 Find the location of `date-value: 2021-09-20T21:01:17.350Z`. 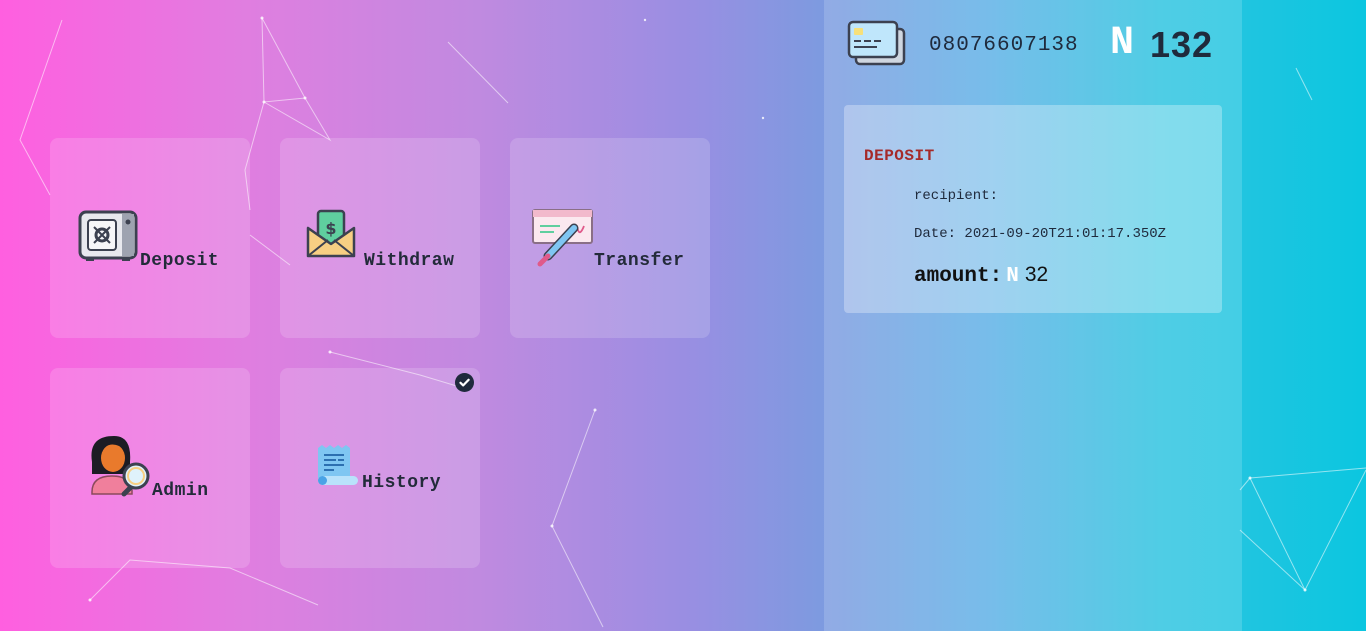

date-value: 2021-09-20T21:01:17.350Z is located at coordinates (1065, 234).